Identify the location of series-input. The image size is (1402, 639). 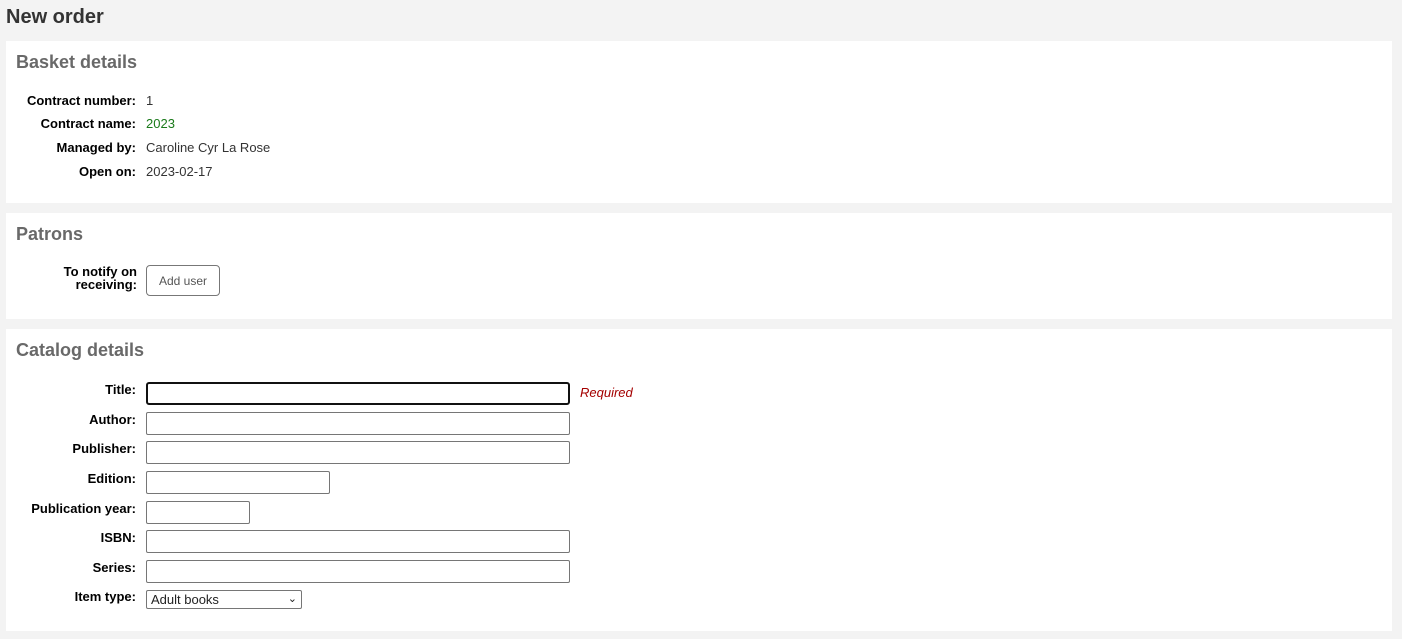
(358, 571).